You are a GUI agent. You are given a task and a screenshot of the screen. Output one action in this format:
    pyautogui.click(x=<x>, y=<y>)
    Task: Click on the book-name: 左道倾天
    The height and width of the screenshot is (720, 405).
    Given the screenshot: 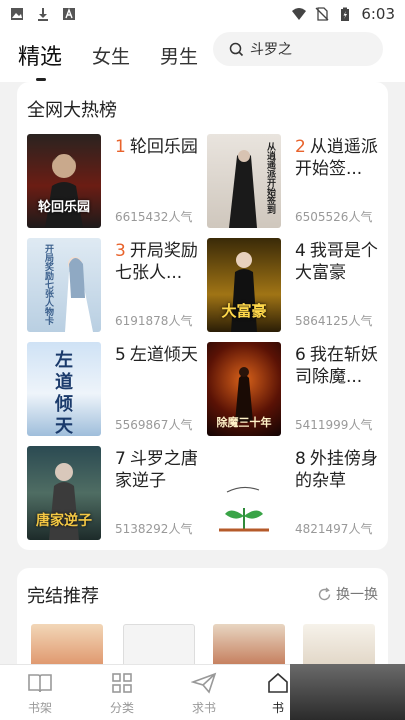 What is the action you would take?
    pyautogui.click(x=163, y=355)
    